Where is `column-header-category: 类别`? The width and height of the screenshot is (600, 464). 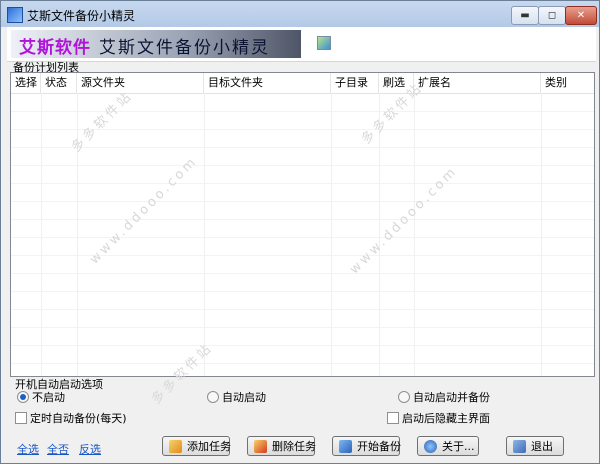 column-header-category: 类别 is located at coordinates (566, 83).